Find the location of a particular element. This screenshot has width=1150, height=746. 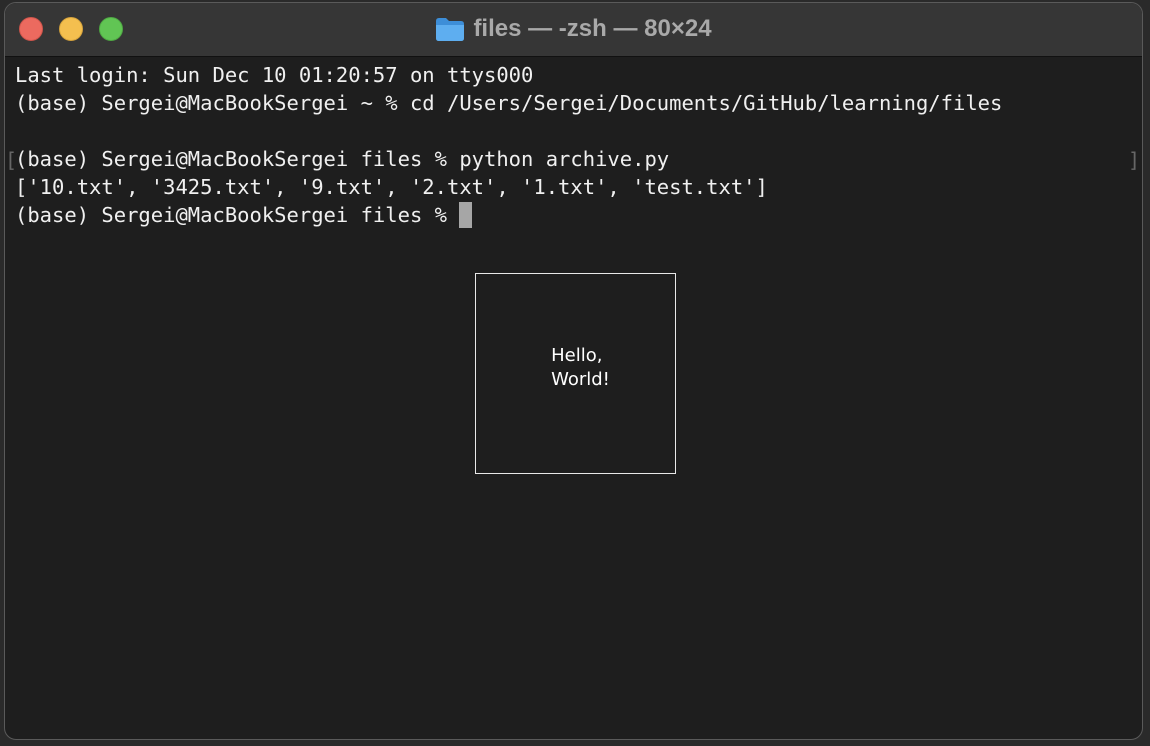

hello-line-1: Hello, is located at coordinates (577, 355).